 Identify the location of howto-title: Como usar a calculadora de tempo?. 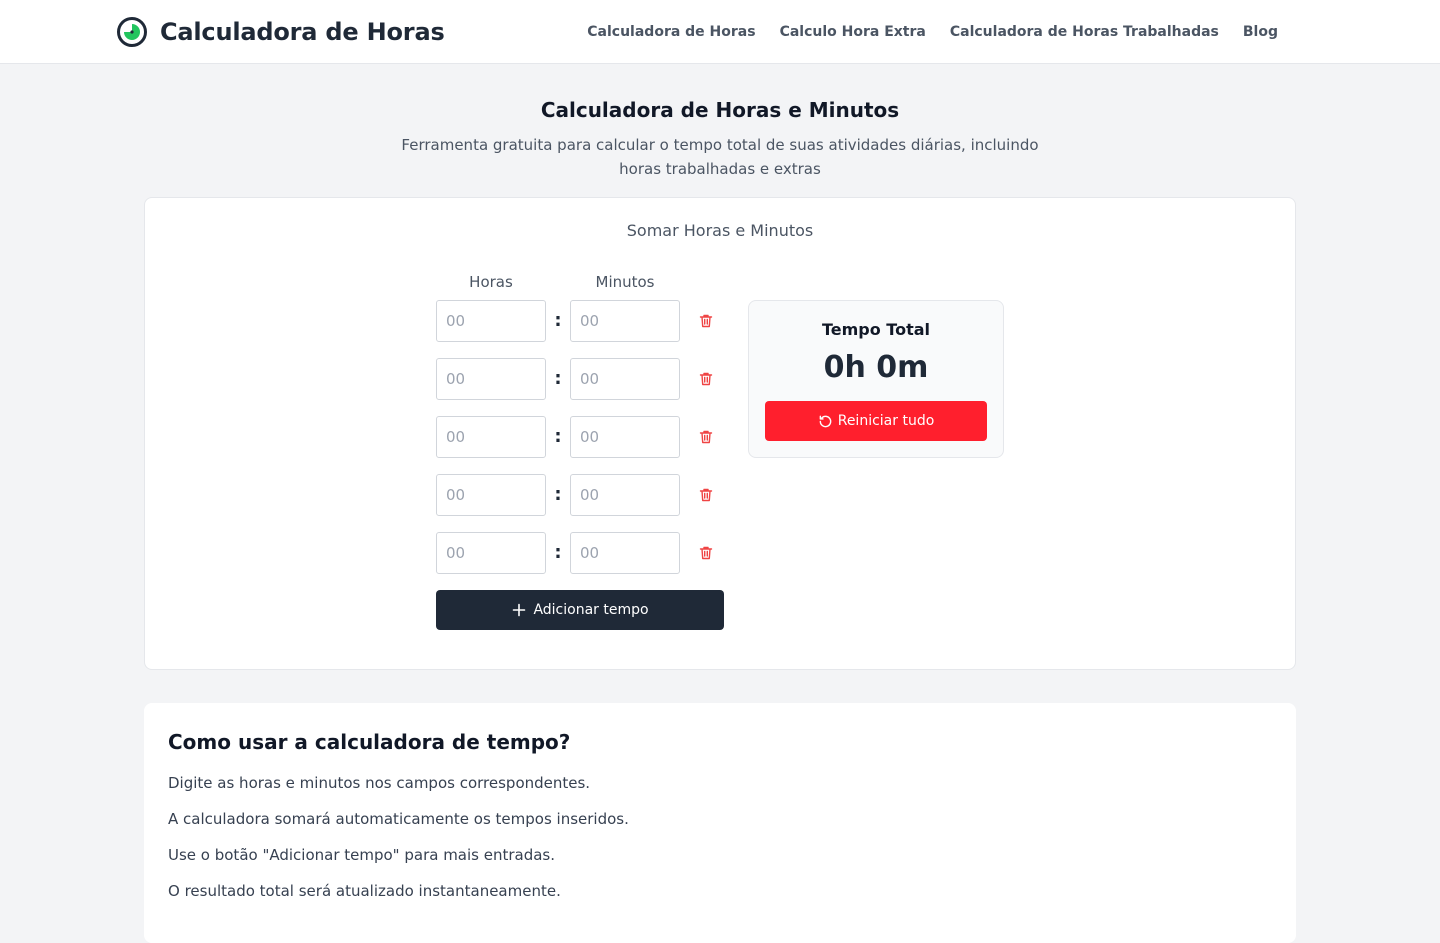
(369, 742).